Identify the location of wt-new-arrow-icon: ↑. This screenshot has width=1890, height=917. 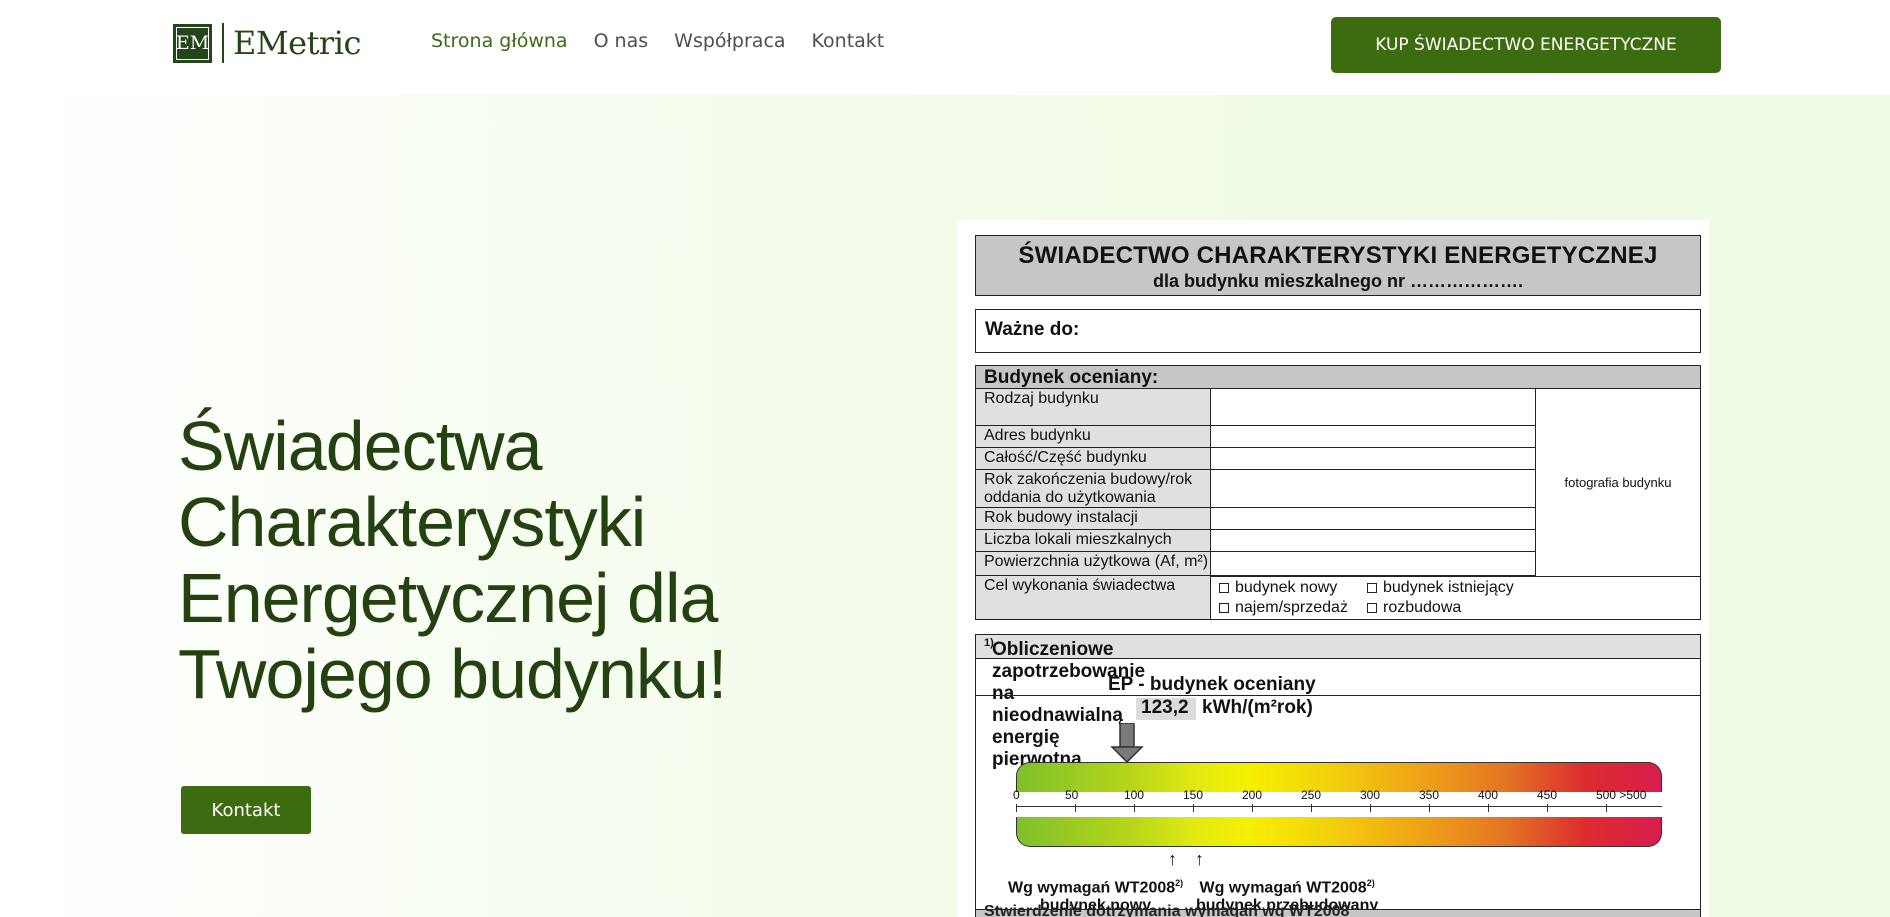
(1172, 859).